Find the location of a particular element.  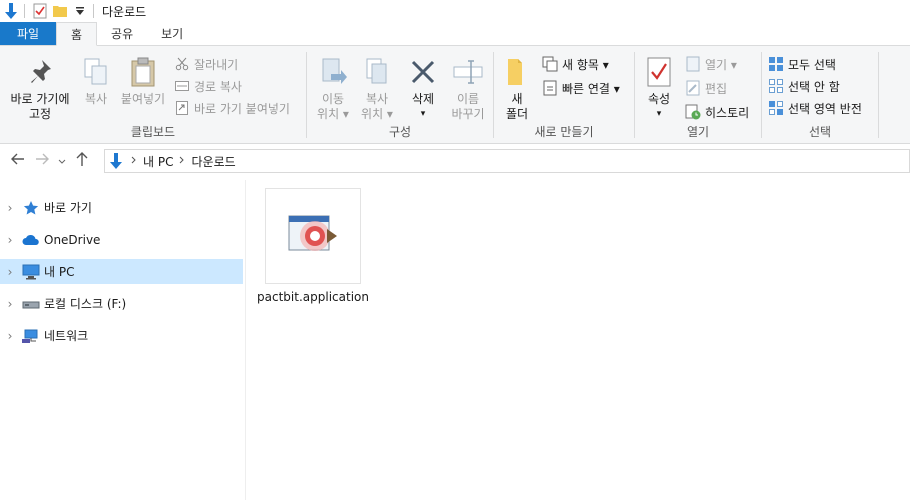

copy-to-label-line1: 복사 is located at coordinates (377, 99).